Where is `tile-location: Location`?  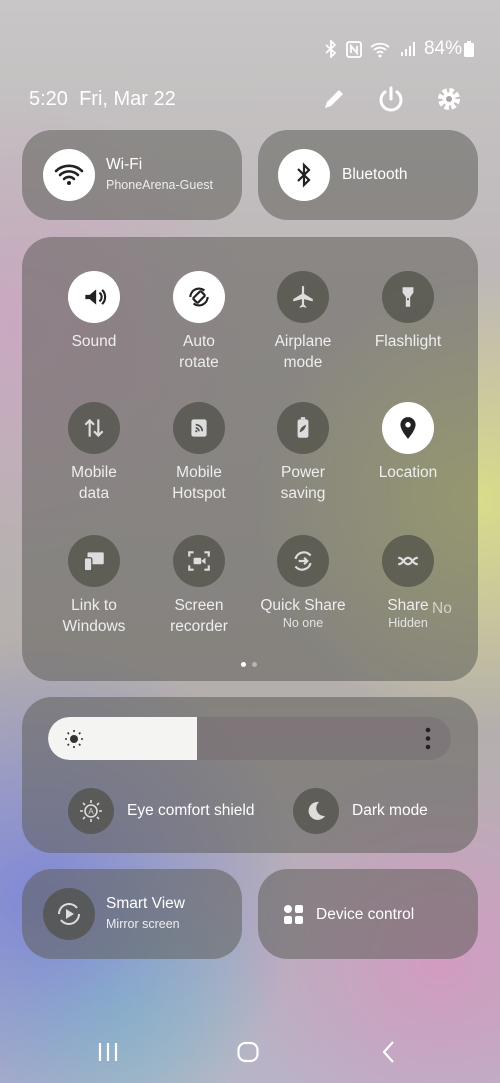
tile-location: Location is located at coordinates (408, 442).